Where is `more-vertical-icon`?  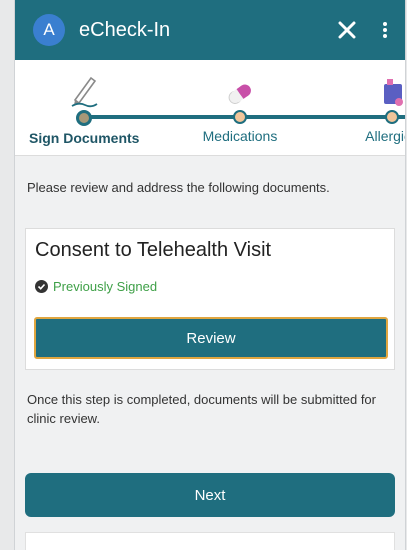 more-vertical-icon is located at coordinates (385, 30).